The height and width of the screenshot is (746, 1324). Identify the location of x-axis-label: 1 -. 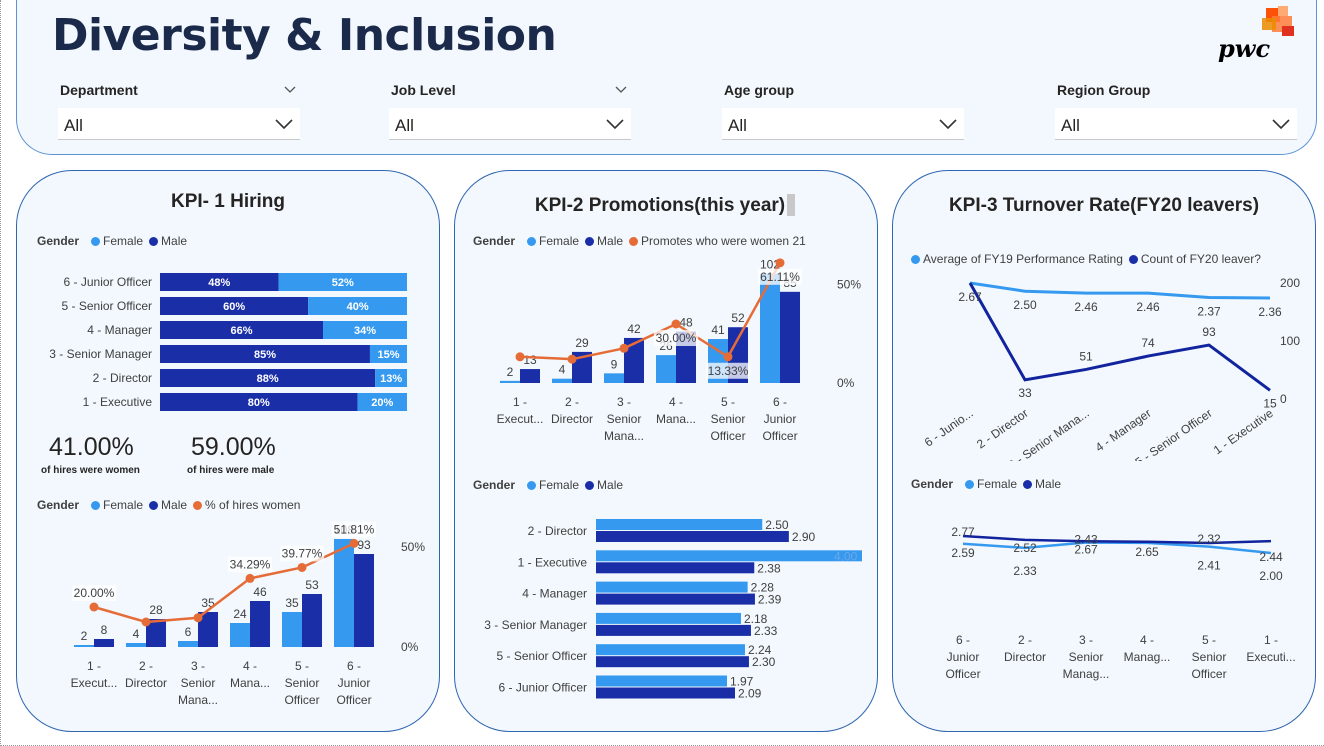
(1271, 640).